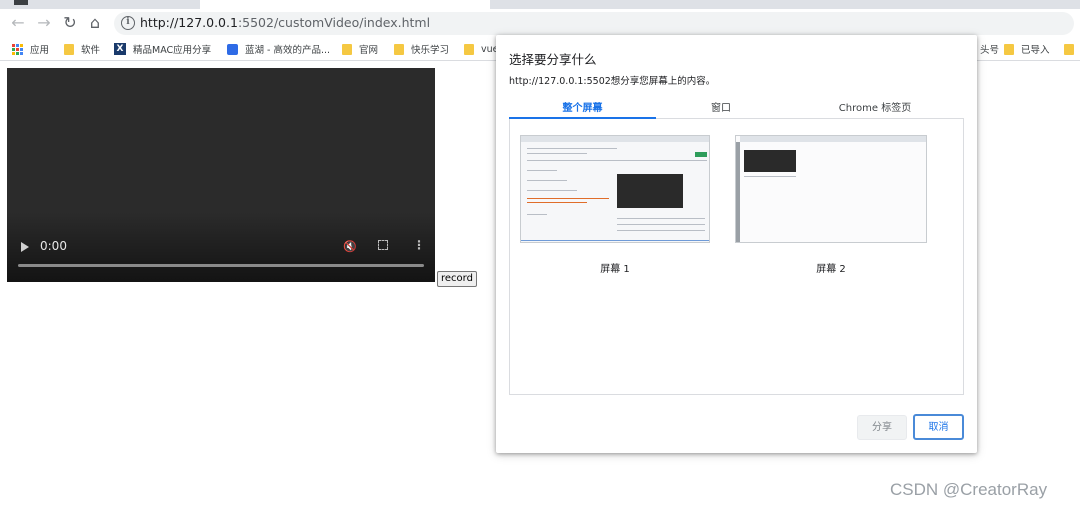 The height and width of the screenshot is (511, 1080). I want to click on bookmark-label: 应用, so click(40, 50).